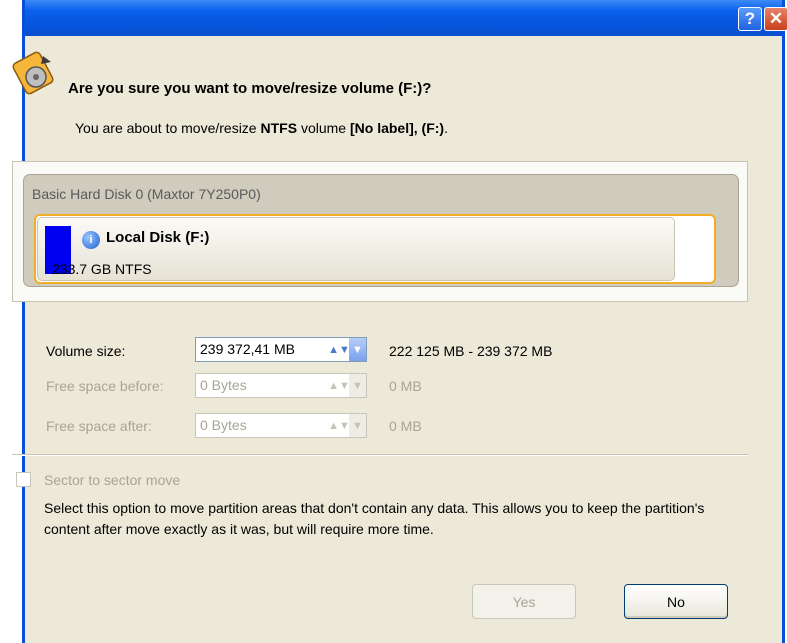 This screenshot has width=787, height=643. What do you see at coordinates (750, 19) in the screenshot?
I see `help-button: ?` at bounding box center [750, 19].